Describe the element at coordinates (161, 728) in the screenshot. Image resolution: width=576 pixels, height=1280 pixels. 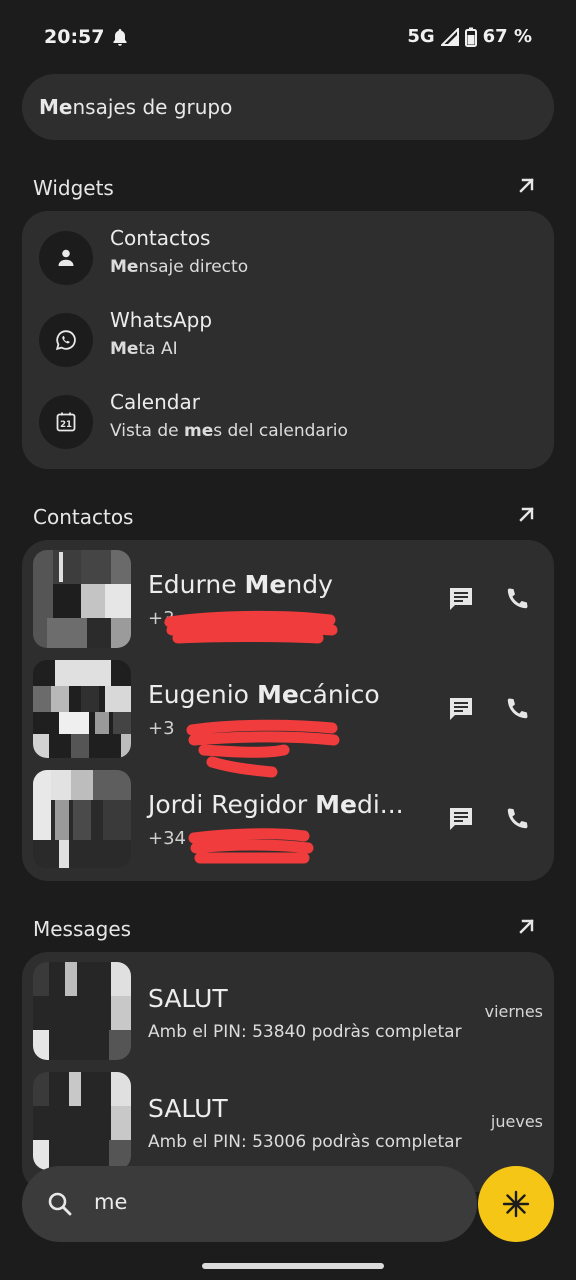
I see `contact-number: +3` at that location.